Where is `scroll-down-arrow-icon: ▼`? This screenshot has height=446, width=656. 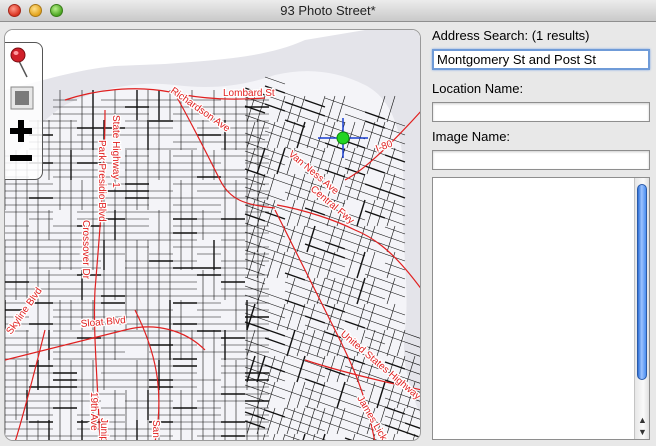 scroll-down-arrow-icon: ▼ is located at coordinates (642, 432).